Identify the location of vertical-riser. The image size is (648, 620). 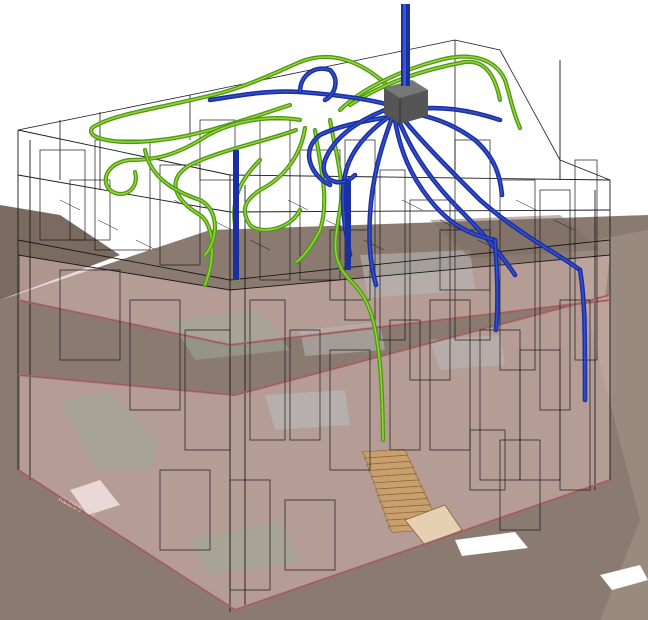
(405, 45).